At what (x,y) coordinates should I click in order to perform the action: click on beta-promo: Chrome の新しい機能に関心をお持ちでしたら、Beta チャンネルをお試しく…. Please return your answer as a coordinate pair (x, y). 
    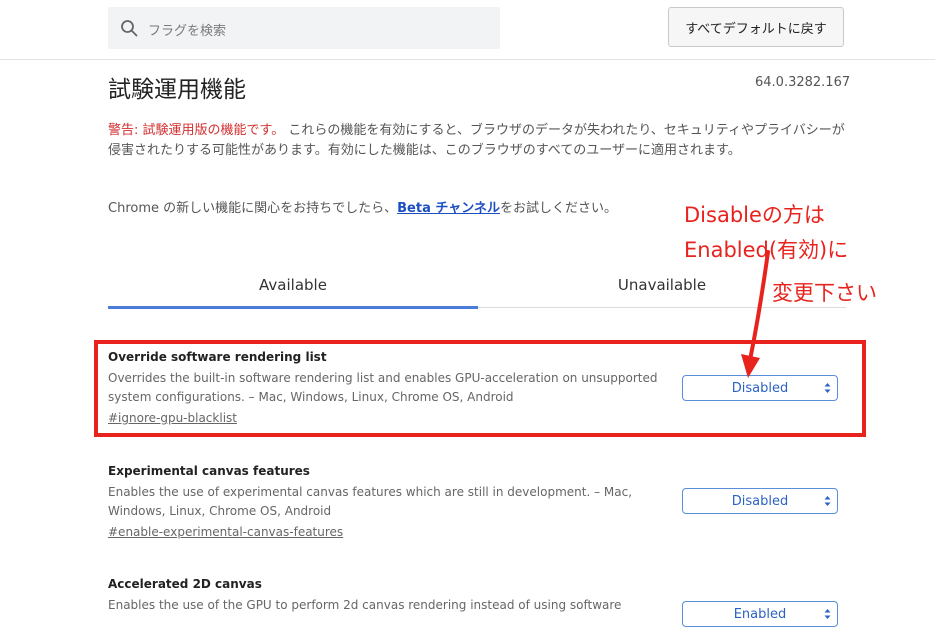
    Looking at the image, I should click on (408, 209).